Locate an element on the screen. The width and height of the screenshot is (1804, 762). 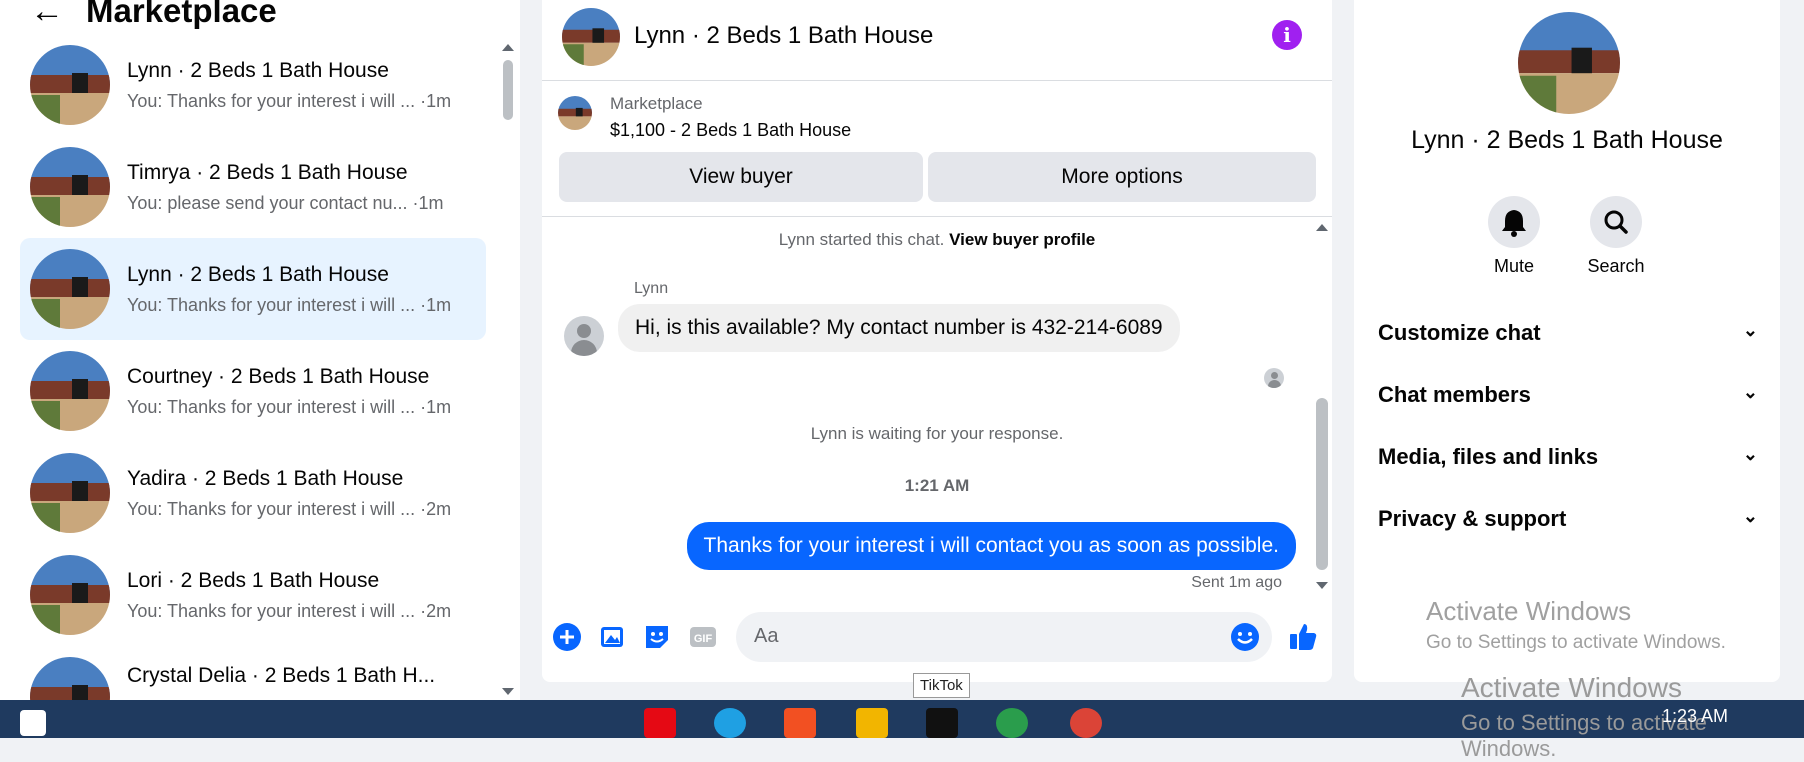
emoji-icon is located at coordinates (1245, 639).